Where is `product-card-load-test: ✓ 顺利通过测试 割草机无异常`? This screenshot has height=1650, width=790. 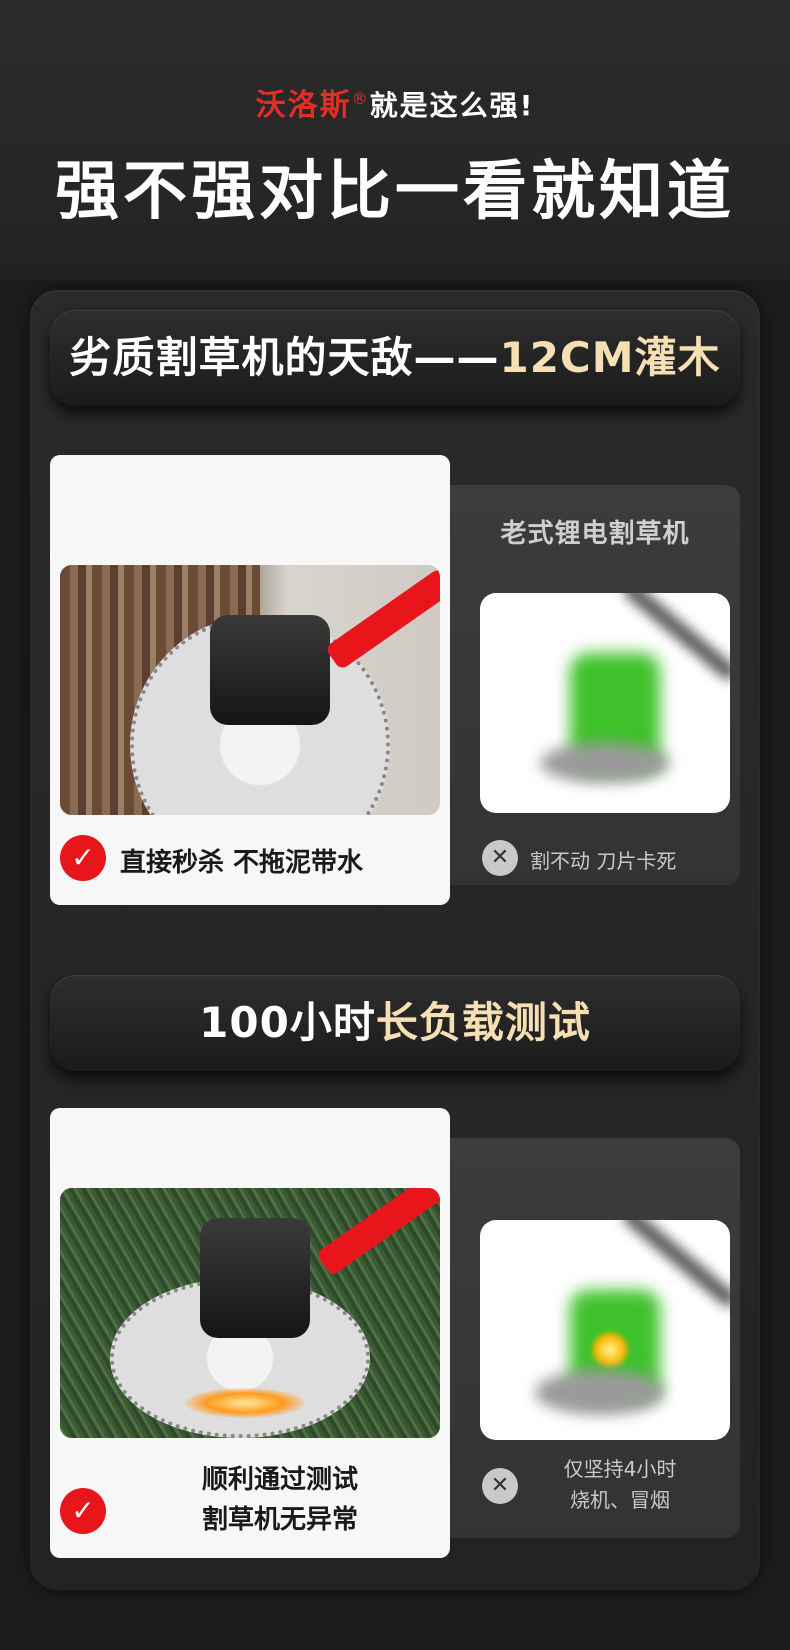
product-card-load-test: ✓ 顺利通过测试 割草机无异常 is located at coordinates (250, 1333).